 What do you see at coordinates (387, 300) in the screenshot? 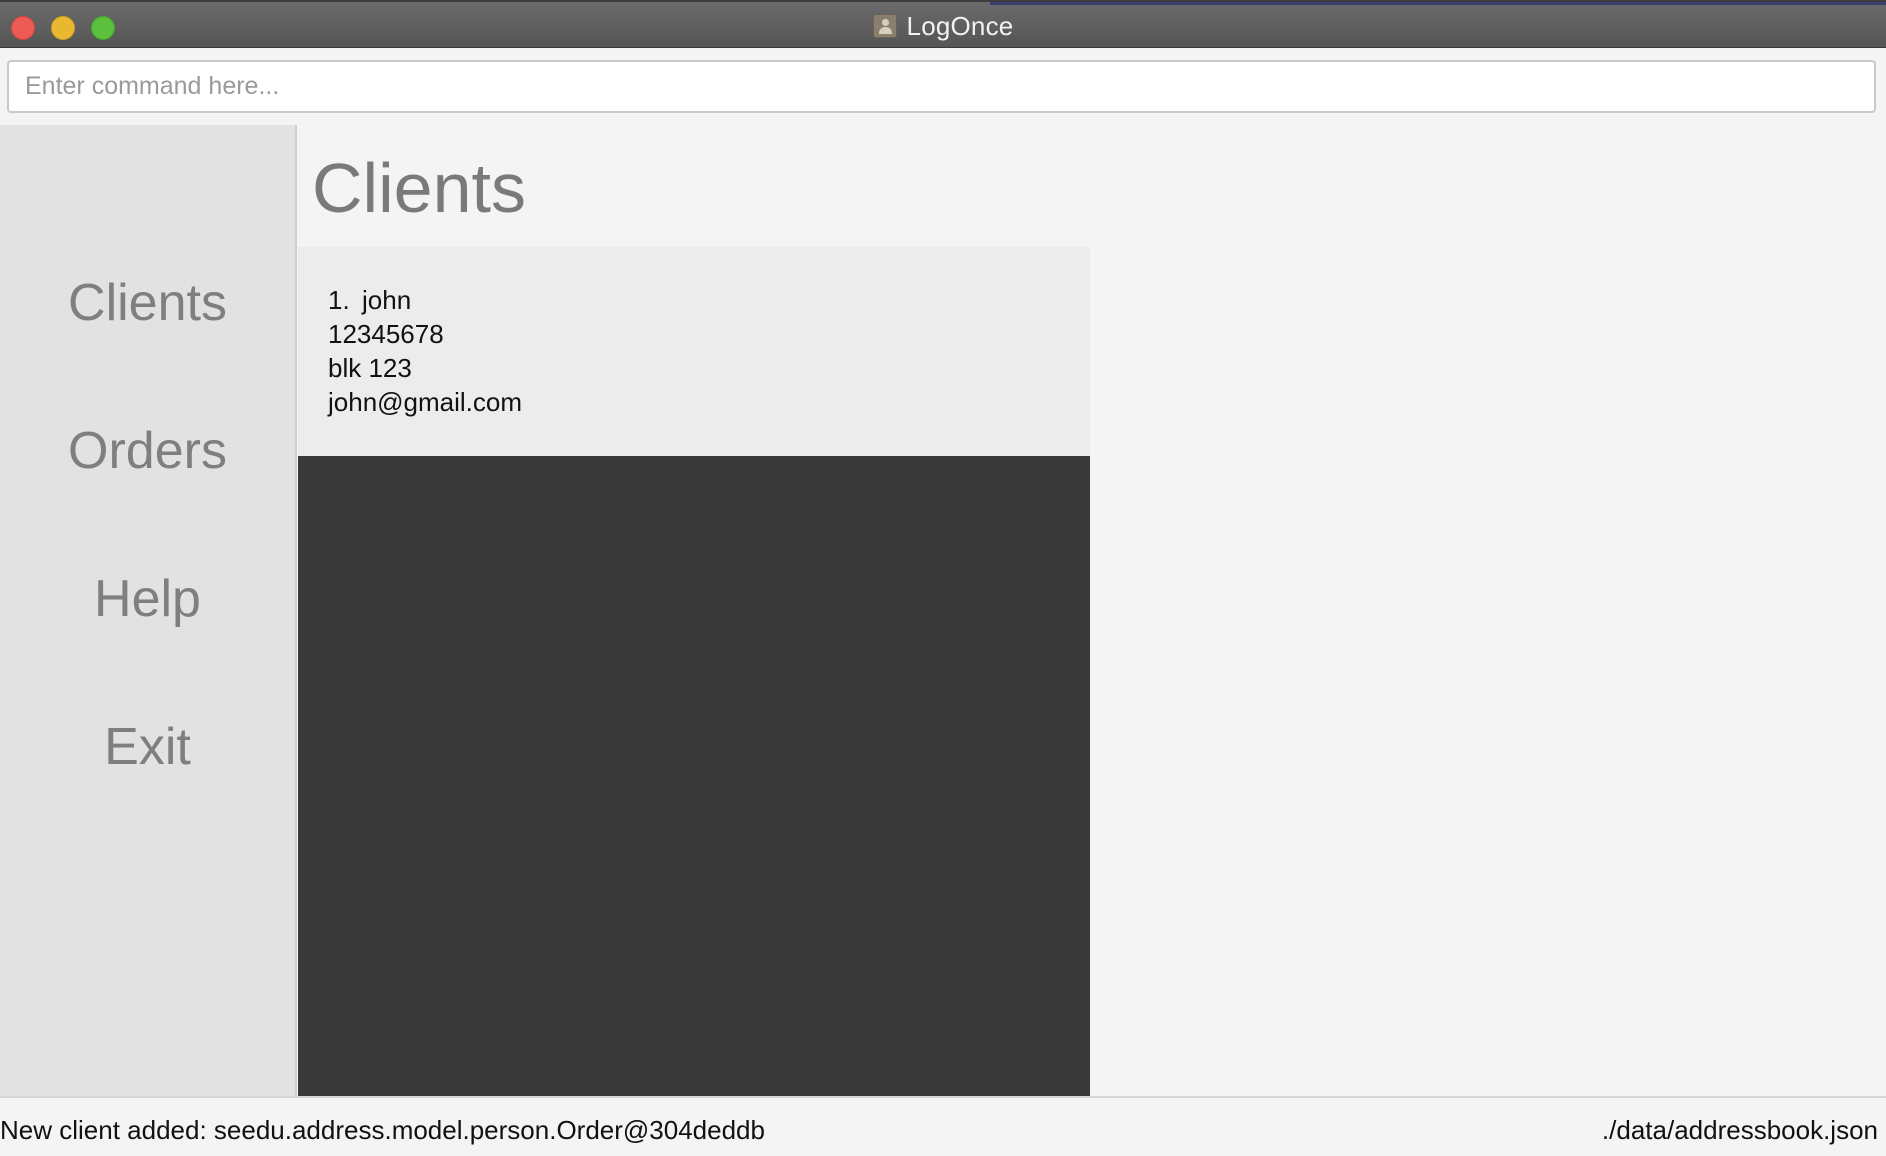
I see `client-name: john` at bounding box center [387, 300].